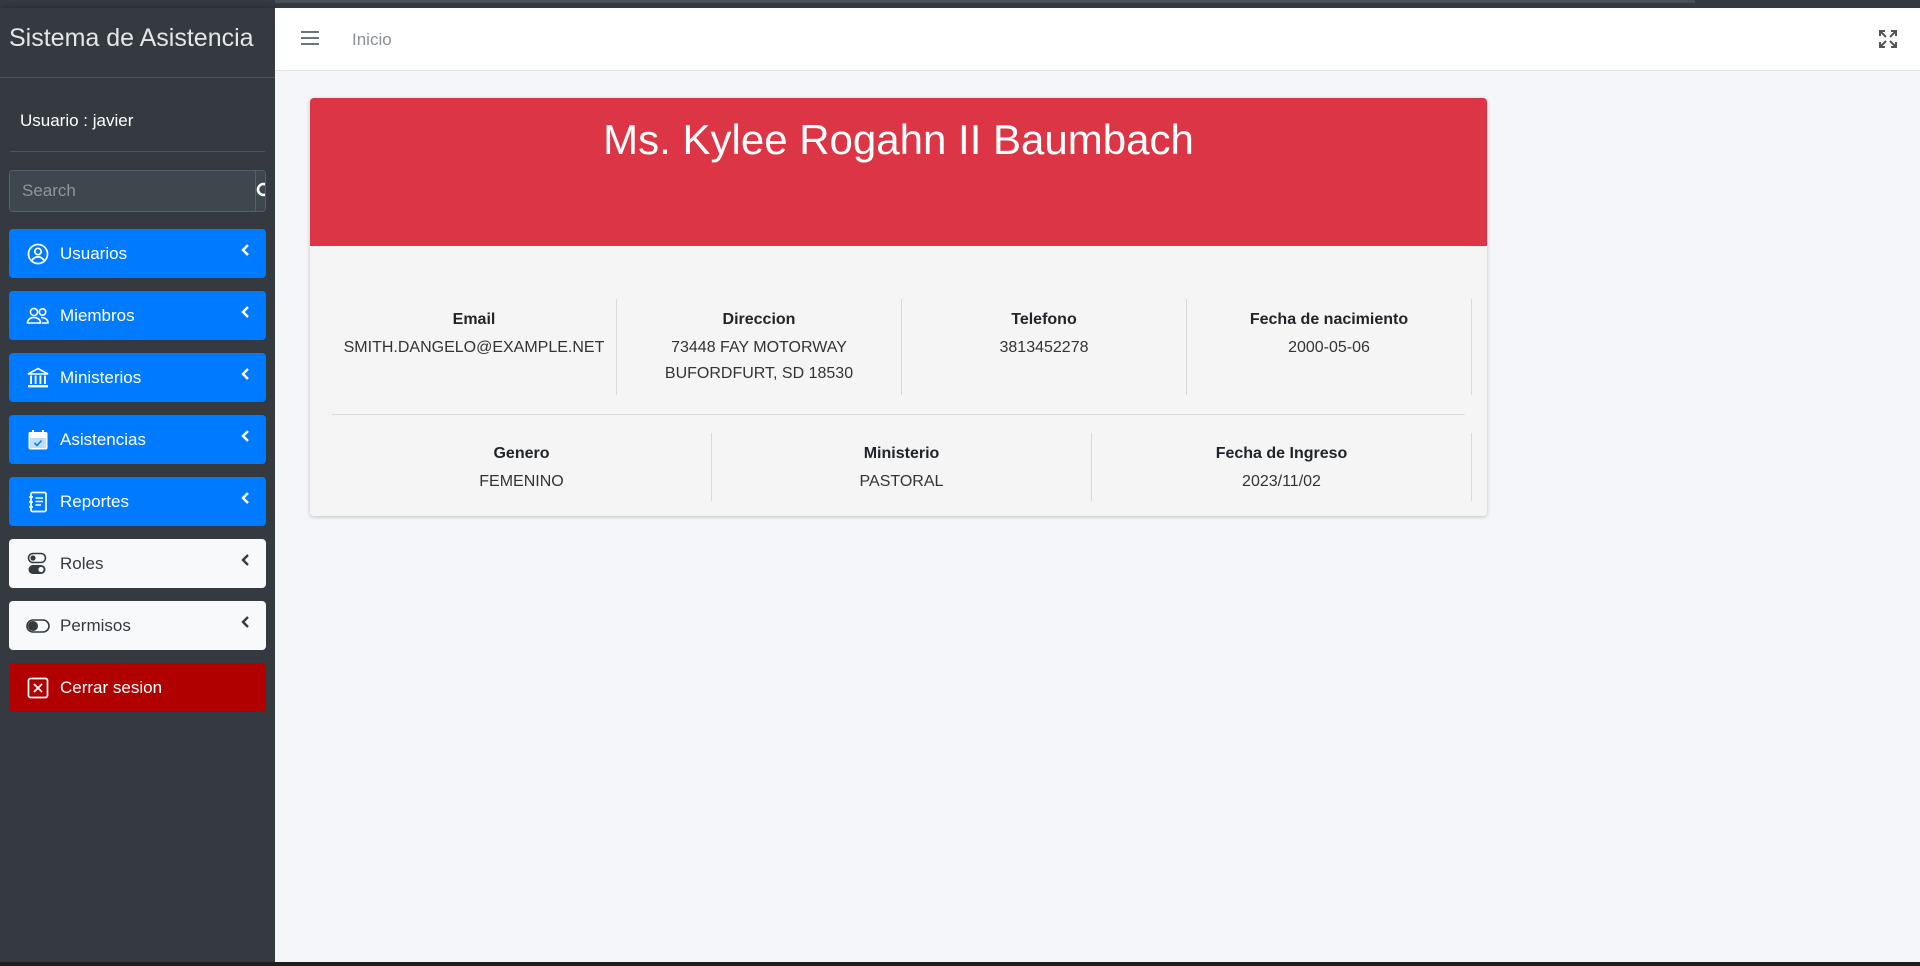 This screenshot has height=966, width=1920. I want to click on sidebar-search, so click(137, 191).